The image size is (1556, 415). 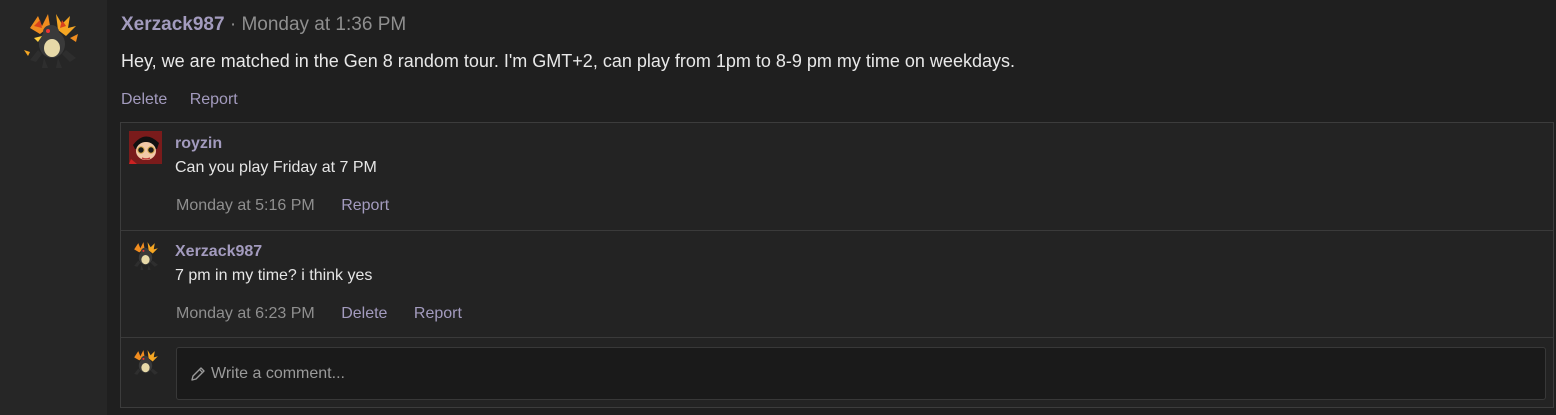 What do you see at coordinates (53, 207) in the screenshot?
I see `left-rail` at bounding box center [53, 207].